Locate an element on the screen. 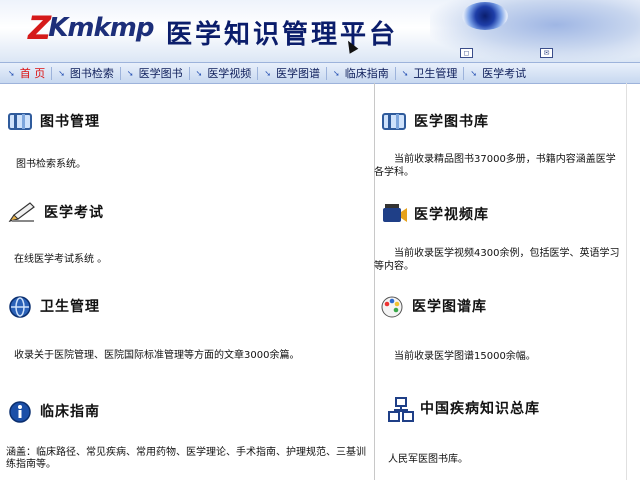 Image resolution: width=640 pixels, height=480 pixels. card-book-management: 图书管理 is located at coordinates (188, 121).